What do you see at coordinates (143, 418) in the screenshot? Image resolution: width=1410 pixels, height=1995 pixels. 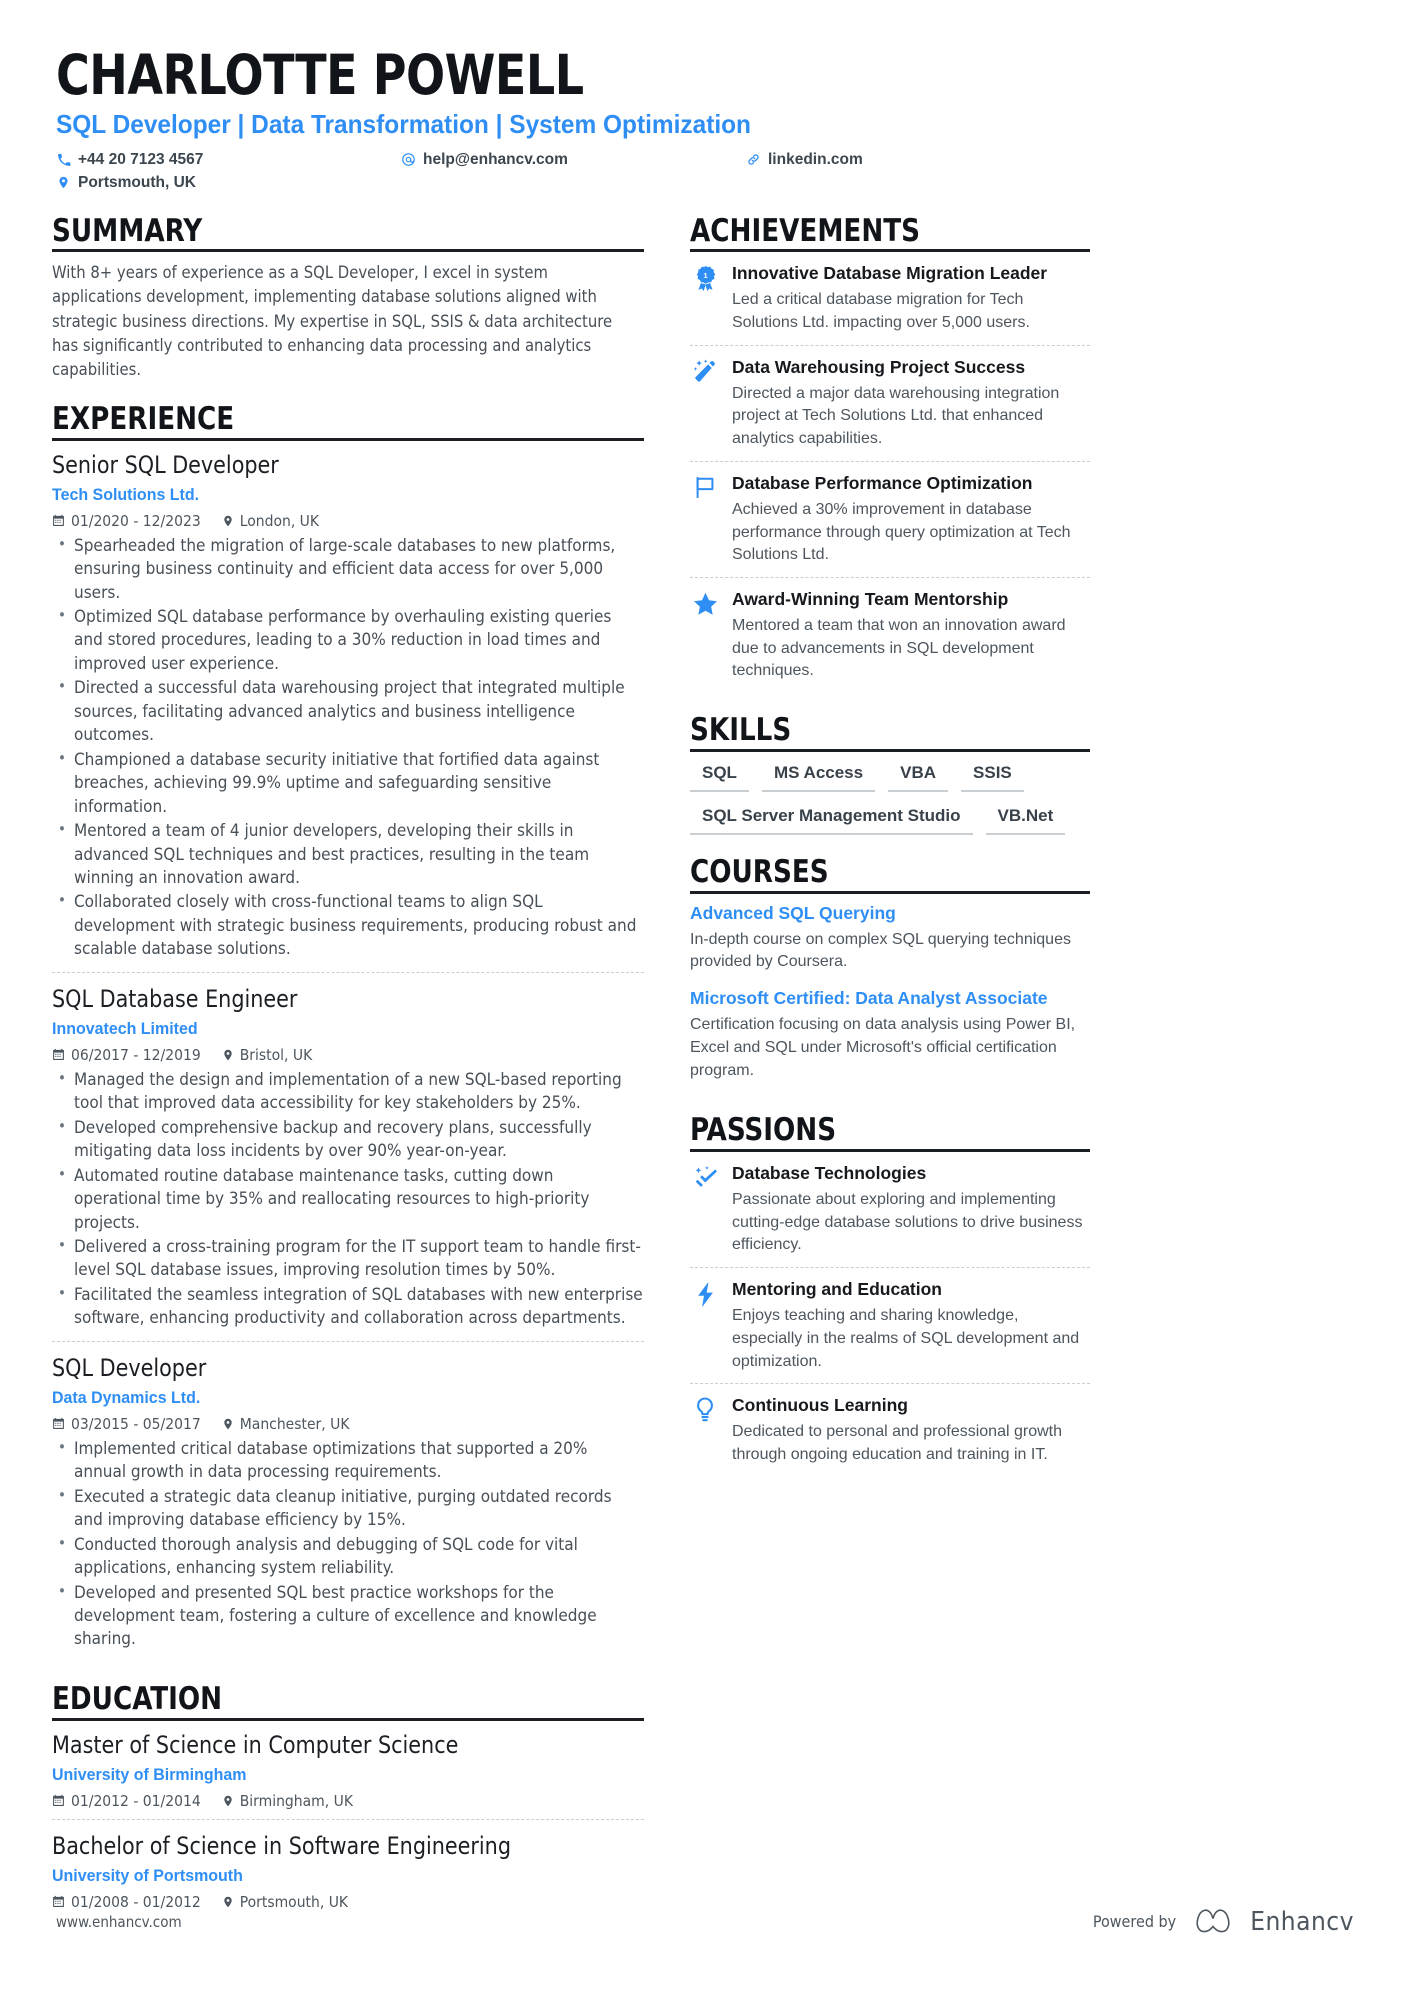 I see `section-title-experience: EXPERIENCE` at bounding box center [143, 418].